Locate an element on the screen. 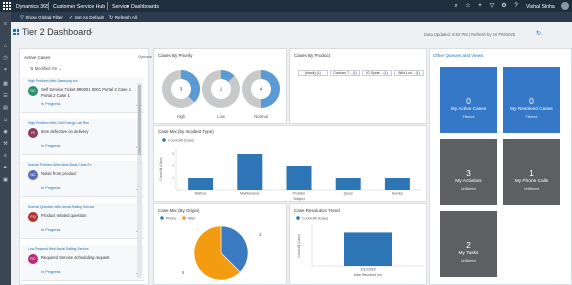 The width and height of the screenshot is (572, 285). refresh-all-label: Refresh All is located at coordinates (125, 17).